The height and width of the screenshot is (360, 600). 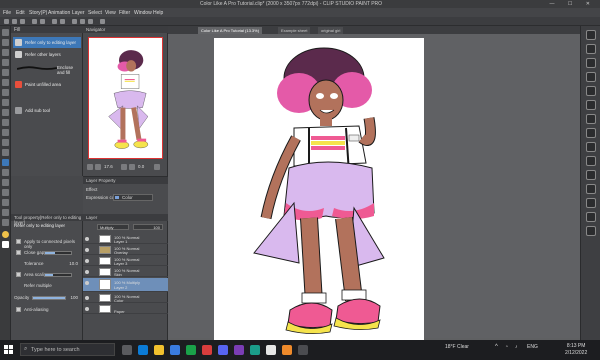 What do you see at coordinates (5, 102) in the screenshot?
I see `pencil-tool-icon` at bounding box center [5, 102].